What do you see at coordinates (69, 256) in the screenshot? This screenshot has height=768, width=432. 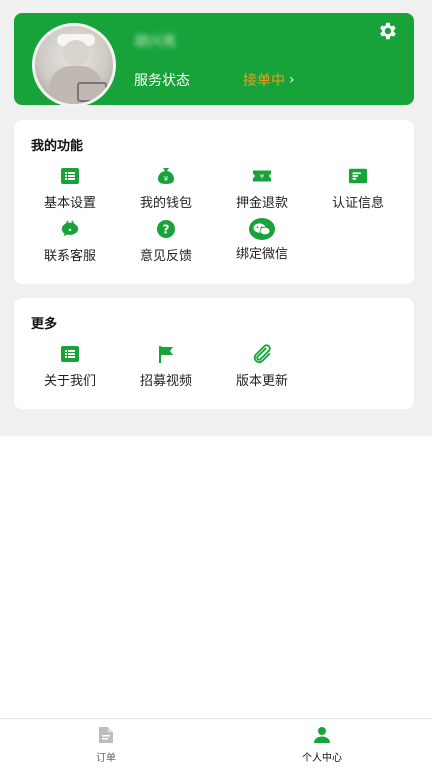 I see `menu-item-label: 联系客服` at bounding box center [69, 256].